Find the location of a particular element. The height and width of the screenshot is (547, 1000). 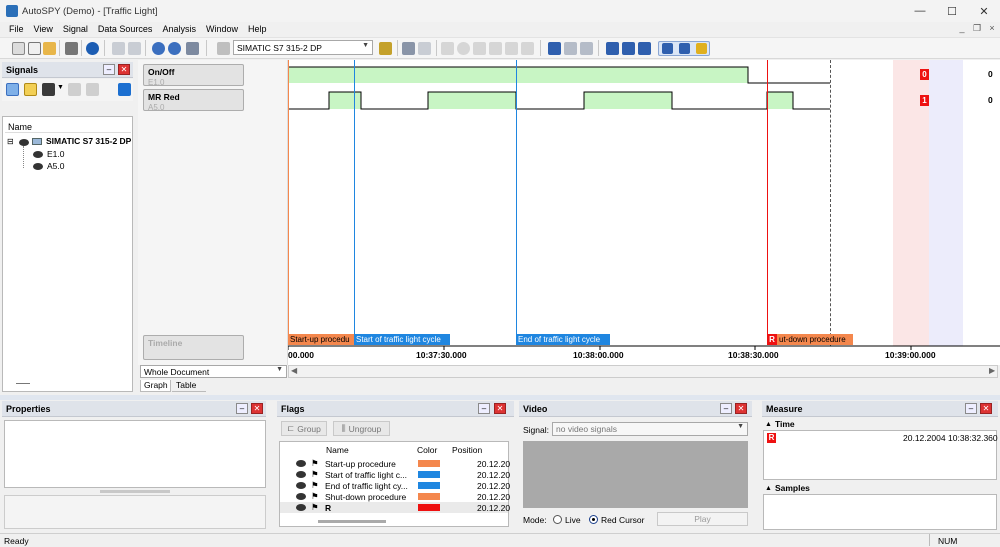

cursor-left-icon is located at coordinates (612, 48).